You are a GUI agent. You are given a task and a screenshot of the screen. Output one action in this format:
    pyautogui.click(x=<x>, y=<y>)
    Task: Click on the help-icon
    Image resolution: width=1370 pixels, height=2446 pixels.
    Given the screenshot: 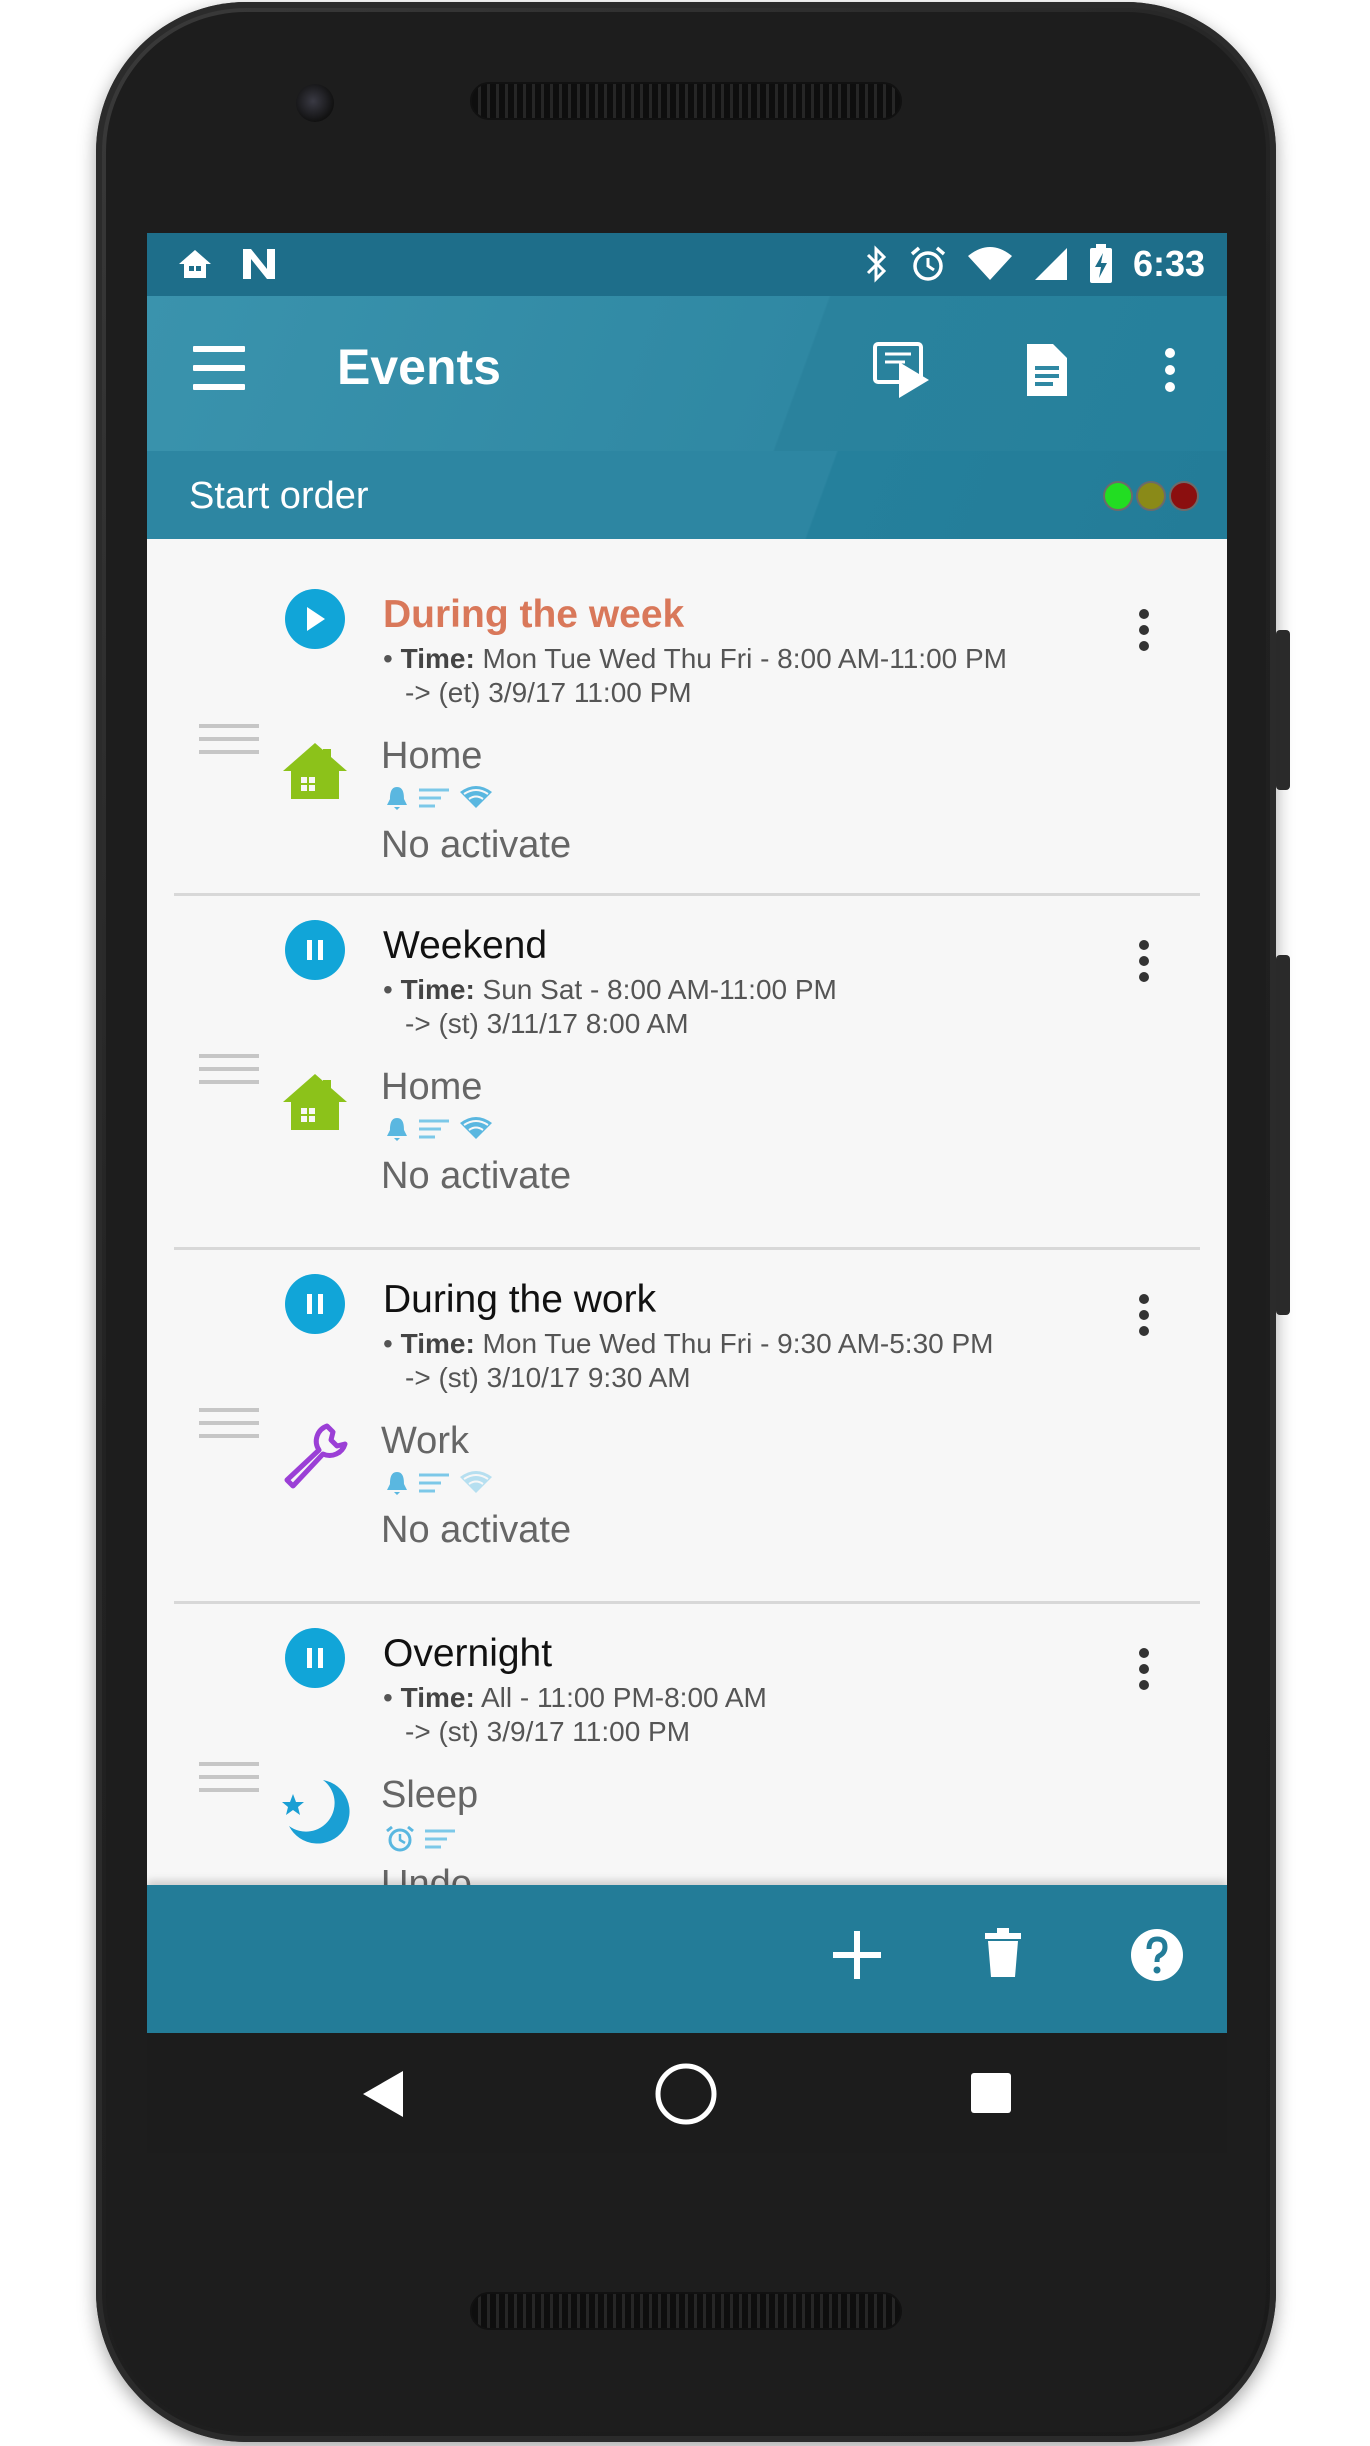 What is the action you would take?
    pyautogui.click(x=1157, y=1955)
    